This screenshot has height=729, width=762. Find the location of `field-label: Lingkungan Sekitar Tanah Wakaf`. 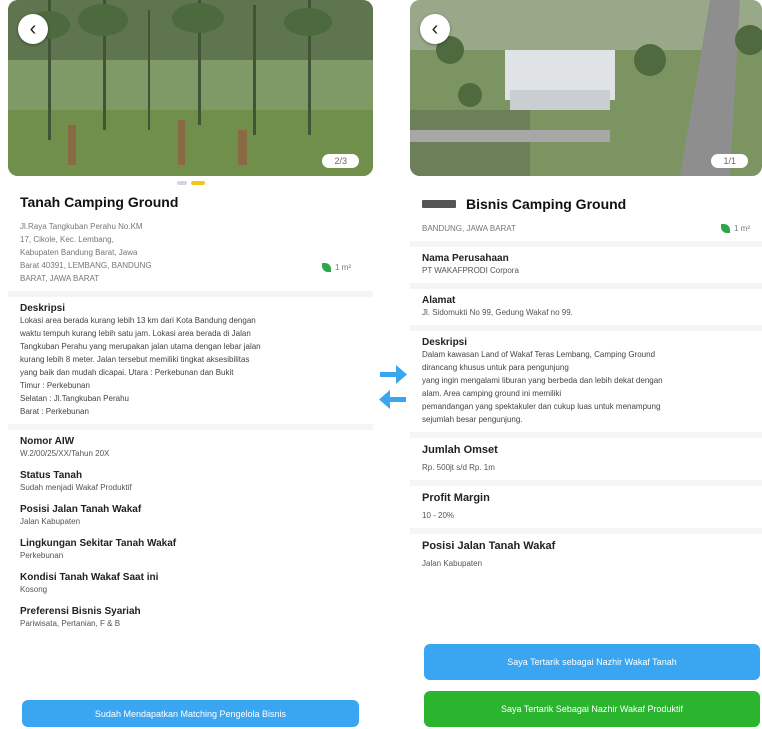

field-label: Lingkungan Sekitar Tanah Wakaf is located at coordinates (98, 543).